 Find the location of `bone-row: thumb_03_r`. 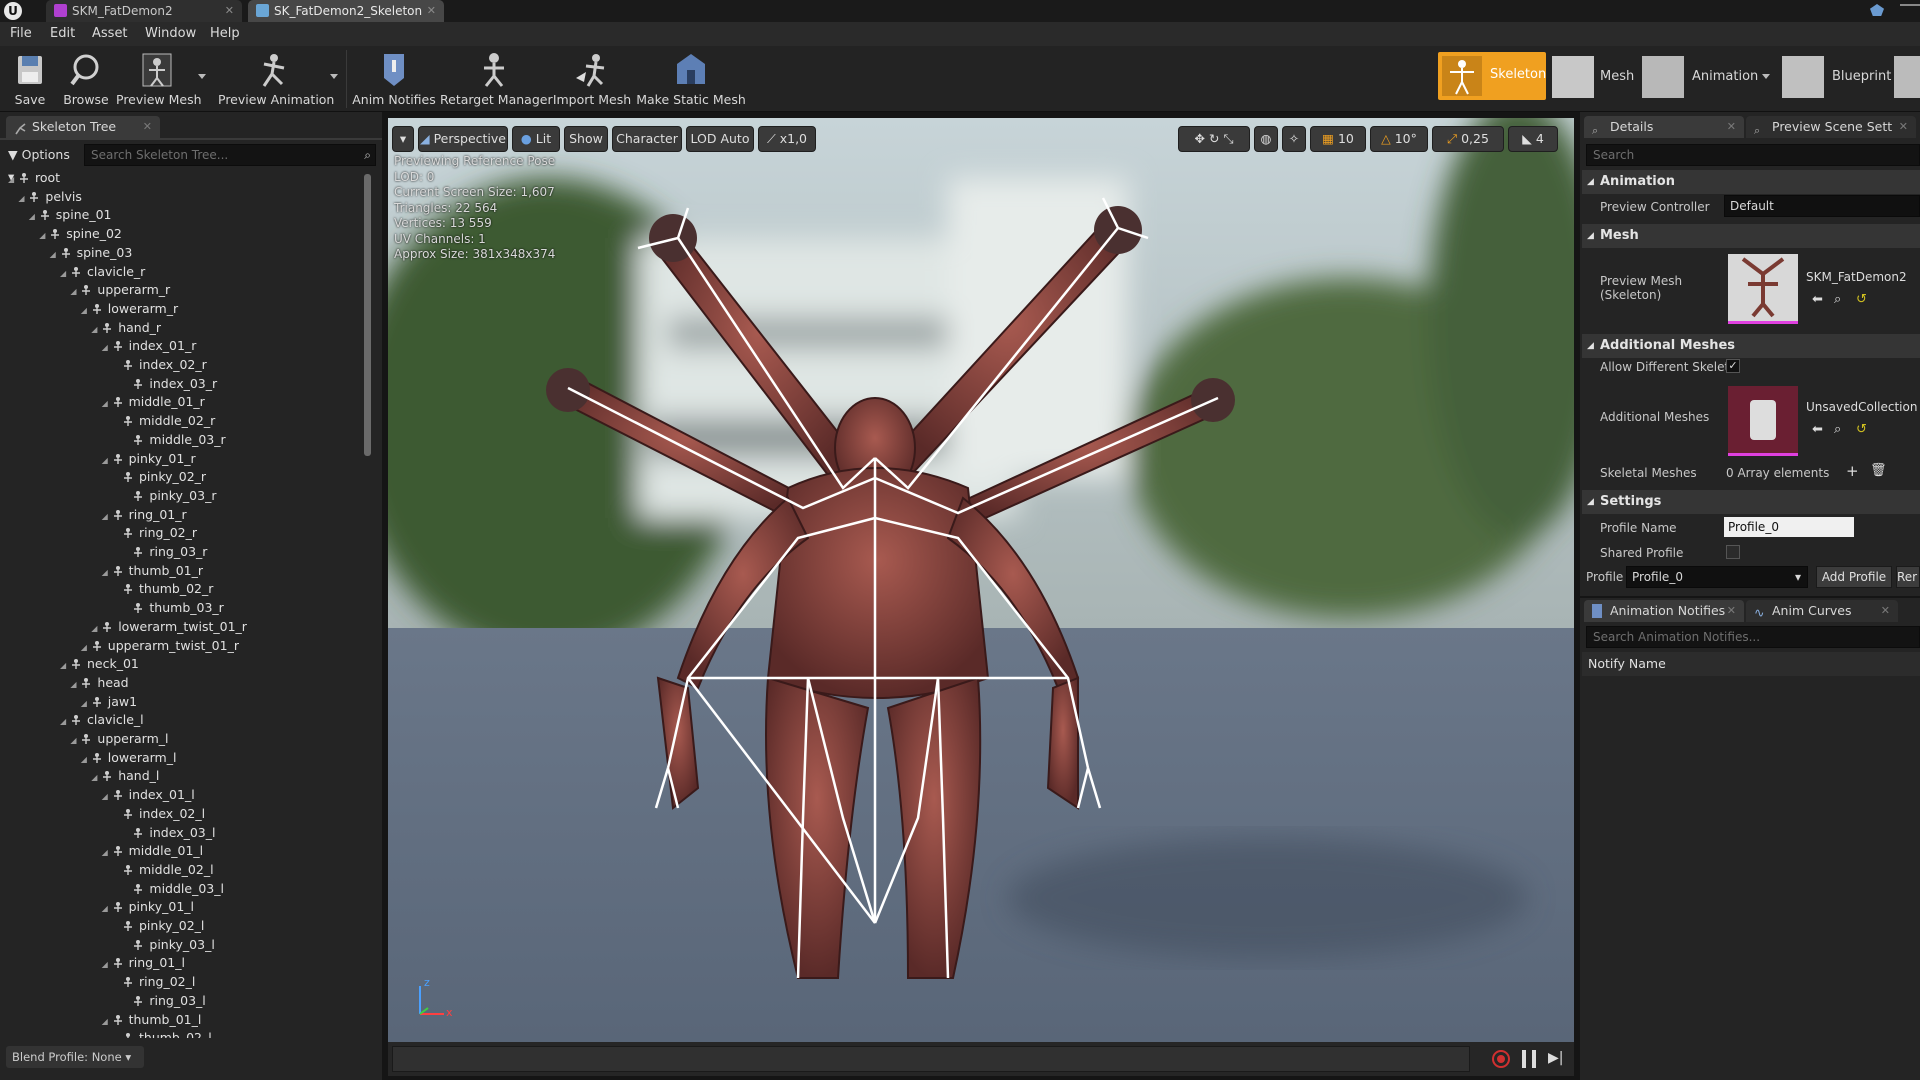

bone-row: thumb_03_r is located at coordinates (173, 609).